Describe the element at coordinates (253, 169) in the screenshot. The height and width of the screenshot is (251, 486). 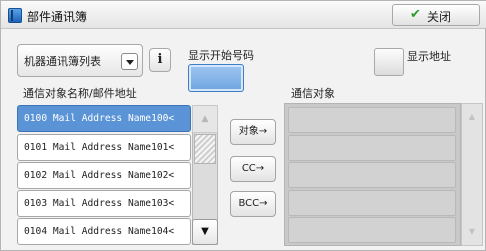
I see `add-cc-button: CC→` at that location.